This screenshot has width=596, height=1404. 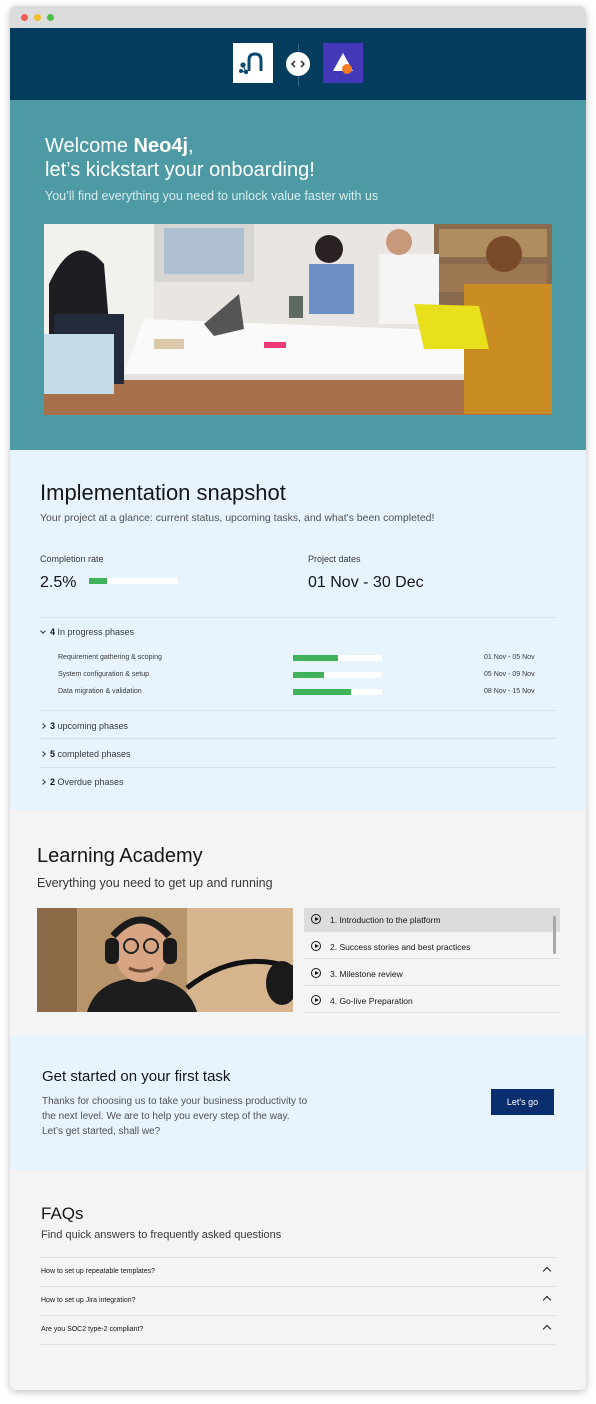 What do you see at coordinates (93, 754) in the screenshot?
I see `completed-label: completed phases` at bounding box center [93, 754].